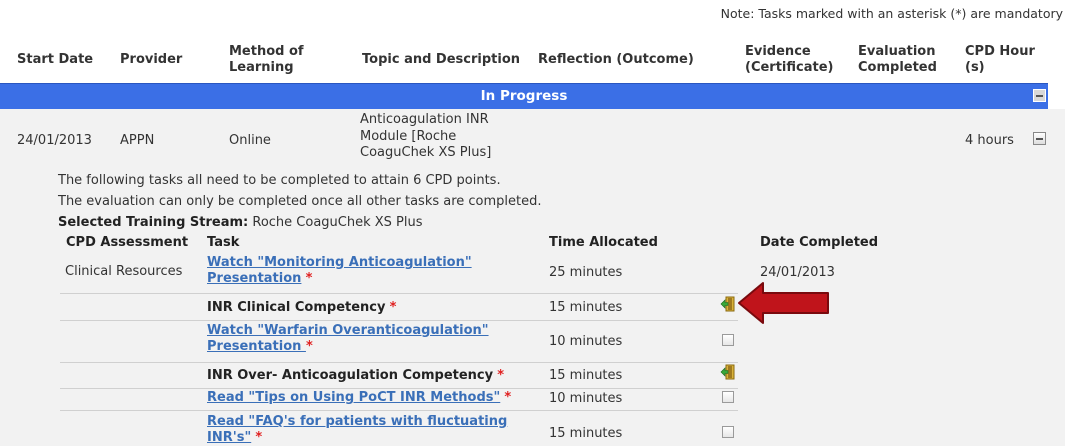 This screenshot has height=446, width=1065. Describe the element at coordinates (127, 242) in the screenshot. I see `task-col-assessment: CPD Assessment` at that location.